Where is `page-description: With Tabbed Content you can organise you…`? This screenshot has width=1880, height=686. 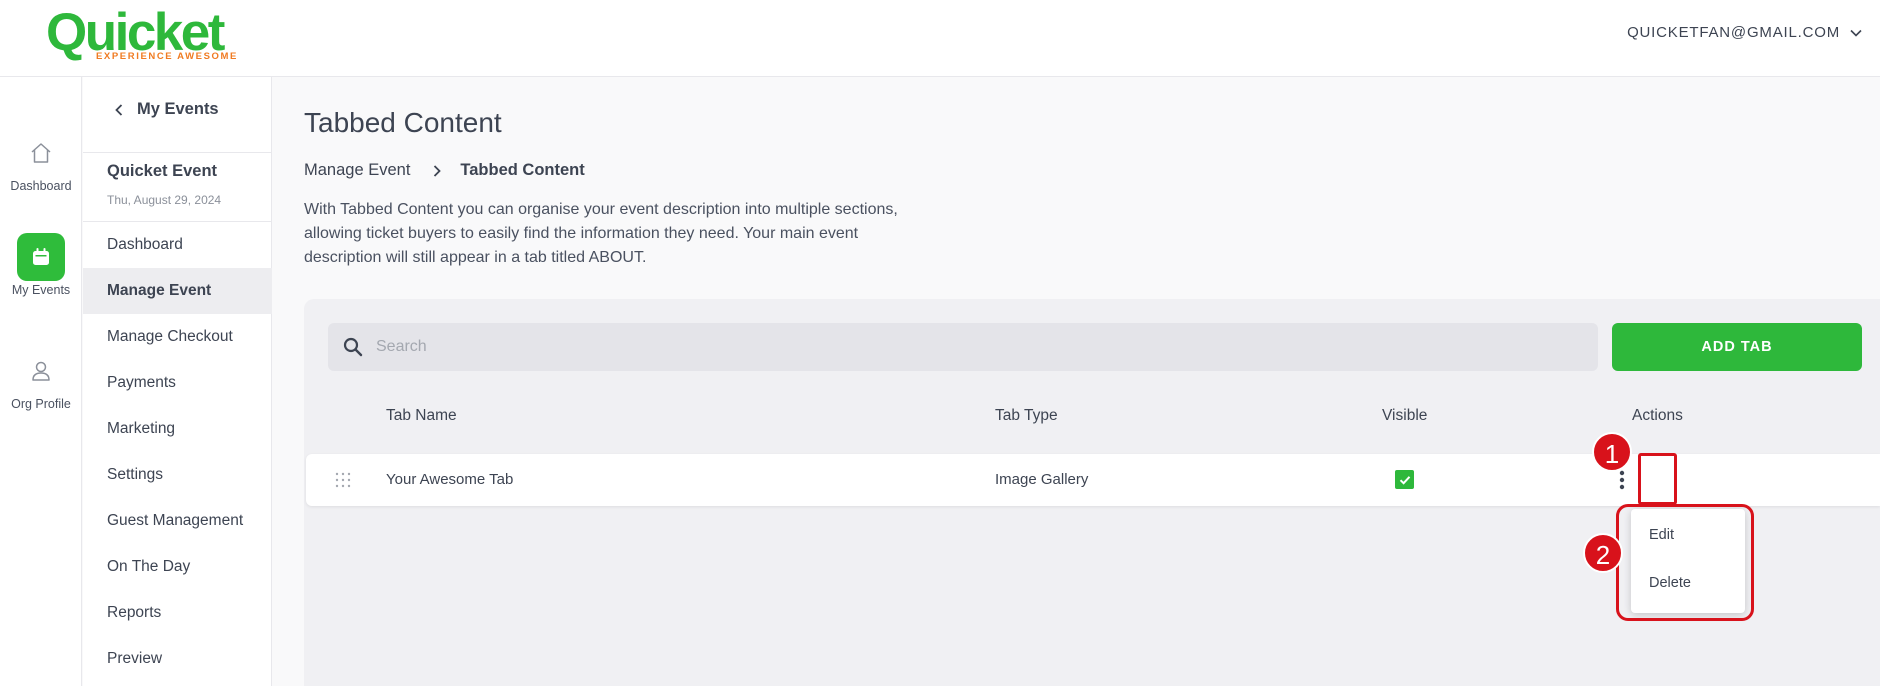
page-description: With Tabbed Content you can organise you… is located at coordinates (601, 233).